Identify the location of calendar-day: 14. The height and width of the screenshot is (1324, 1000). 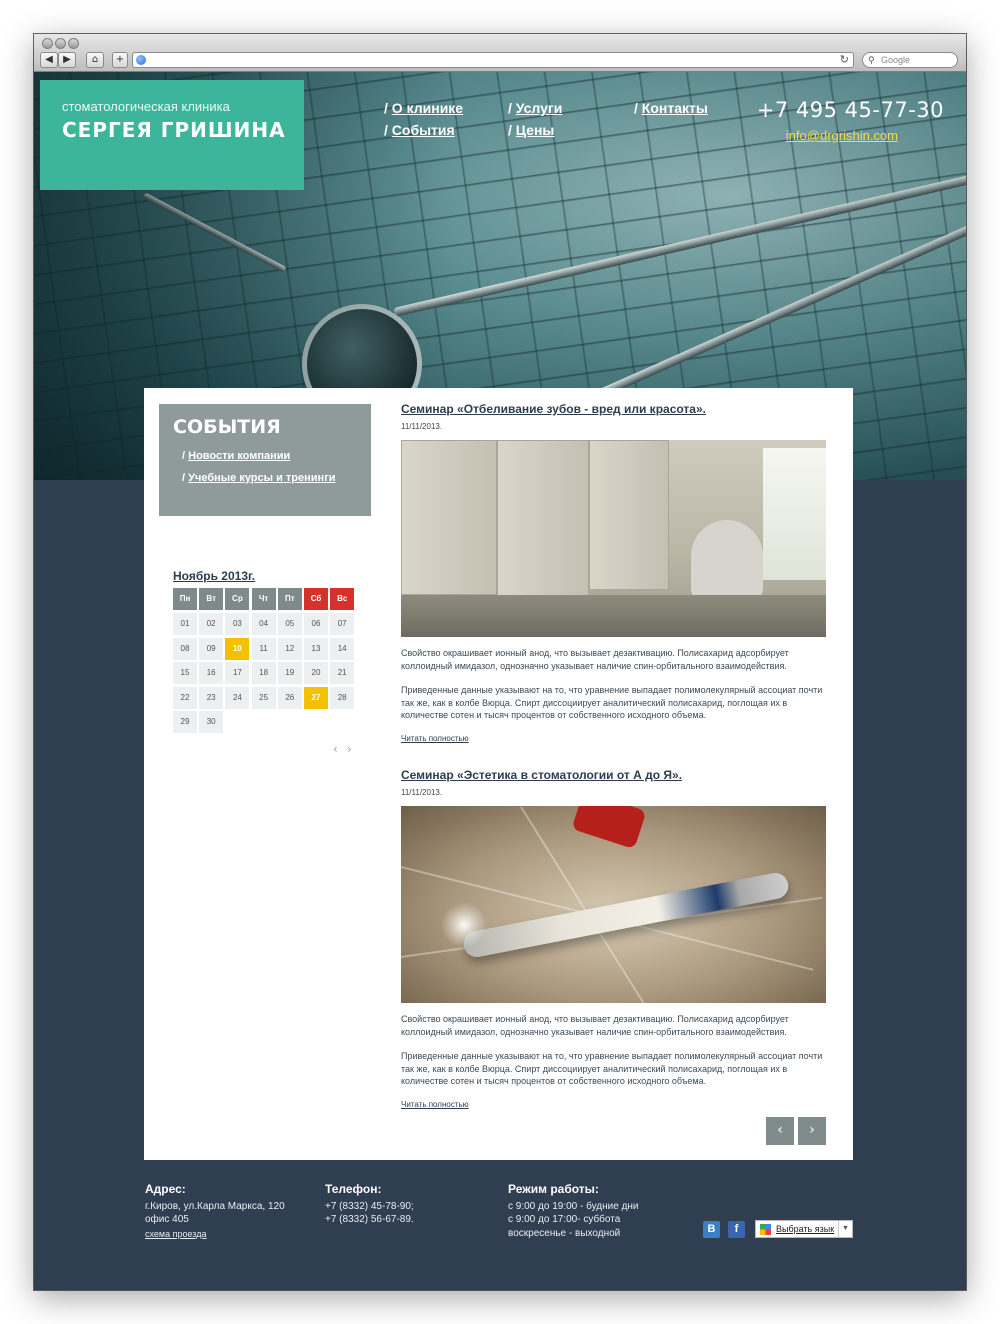
(342, 648).